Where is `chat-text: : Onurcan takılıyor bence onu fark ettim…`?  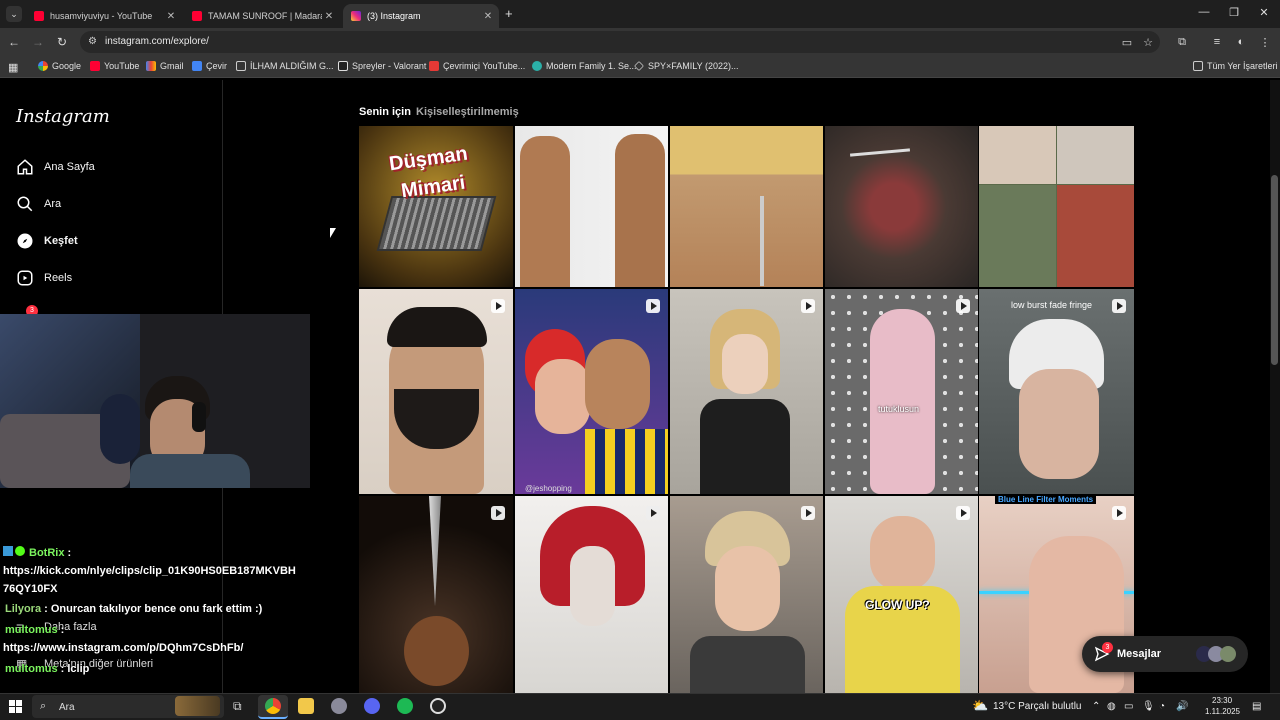 chat-text: : Onurcan takılıyor bence onu fark ettim… is located at coordinates (152, 609).